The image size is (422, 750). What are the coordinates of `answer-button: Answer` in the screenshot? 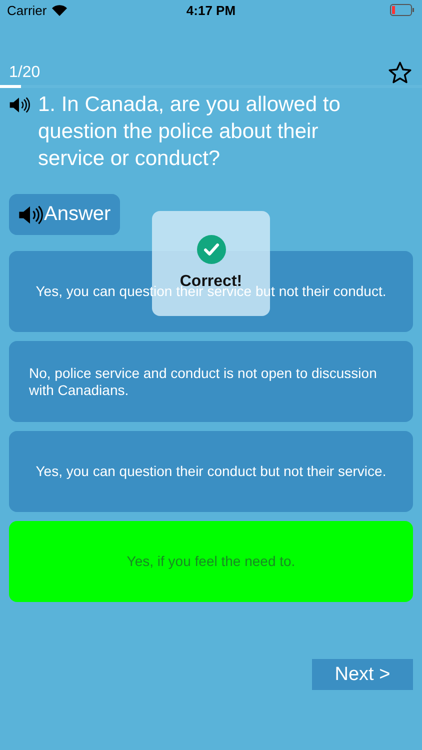 It's located at (64, 214).